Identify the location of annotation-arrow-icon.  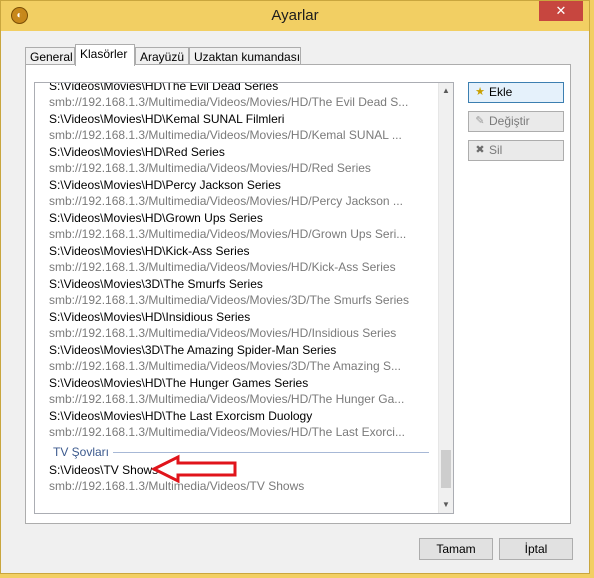
(194, 469).